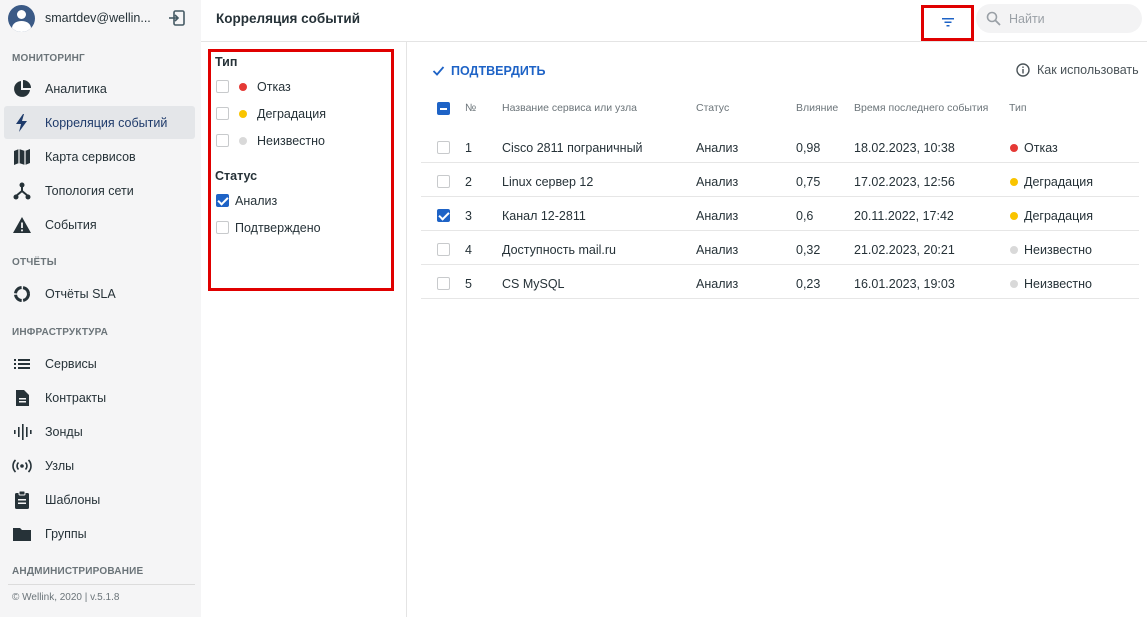 This screenshot has height=617, width=1147. Describe the element at coordinates (236, 176) in the screenshot. I see `filter-status-title: Статус` at that location.